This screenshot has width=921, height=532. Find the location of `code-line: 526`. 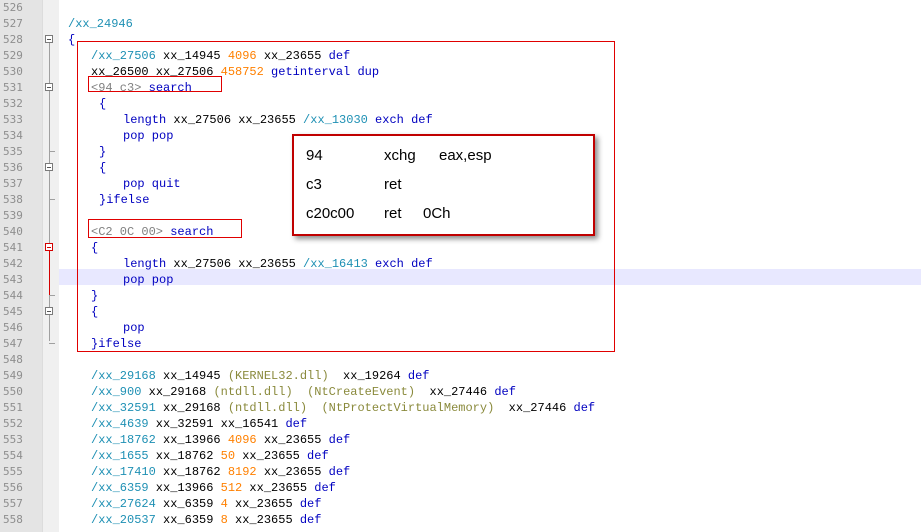

code-line: 526 is located at coordinates (460, 8).